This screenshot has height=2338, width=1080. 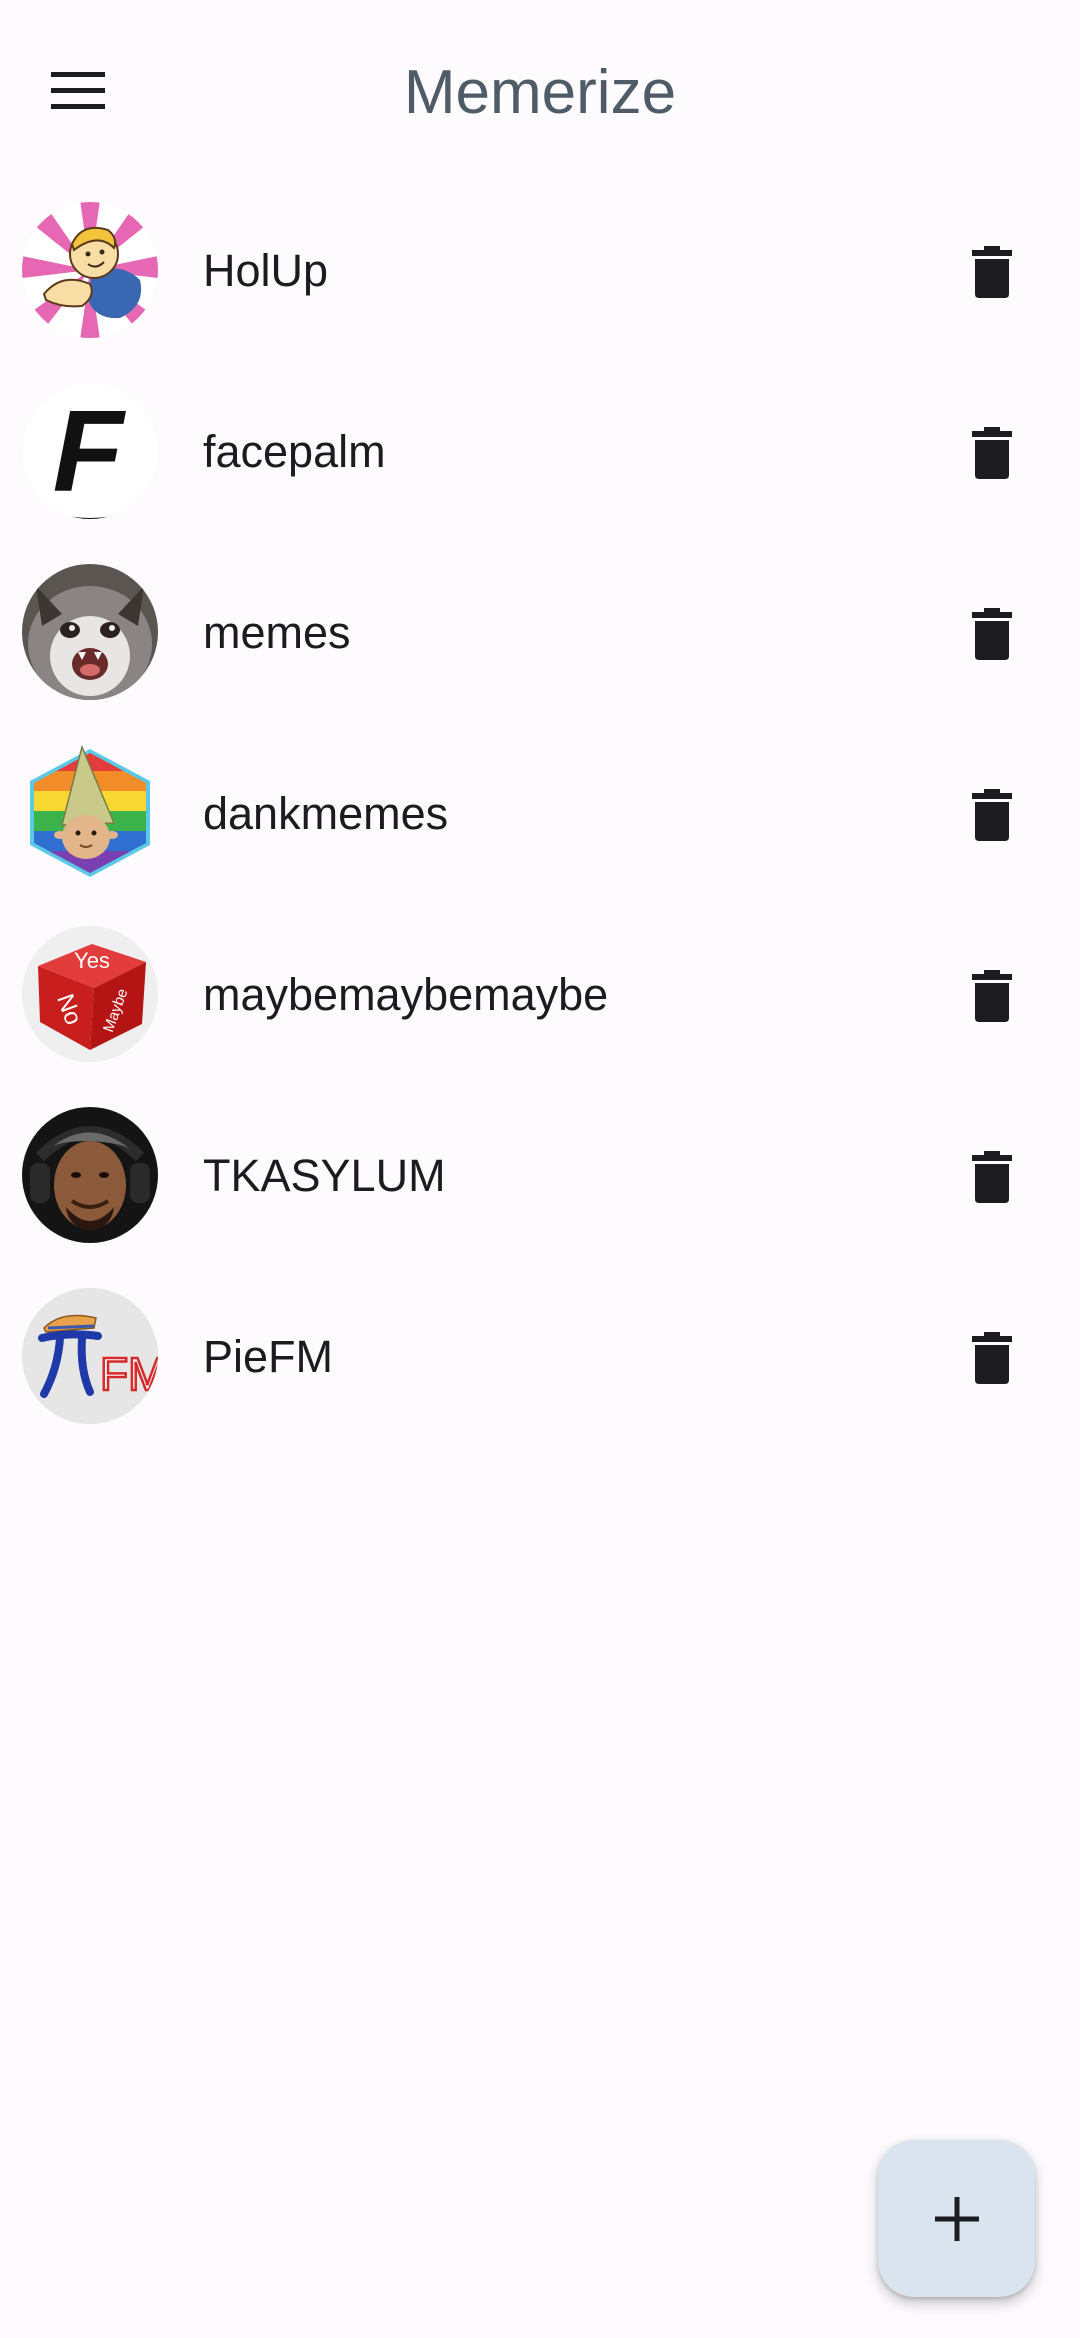 What do you see at coordinates (540, 451) in the screenshot?
I see `list-item: F facepalm` at bounding box center [540, 451].